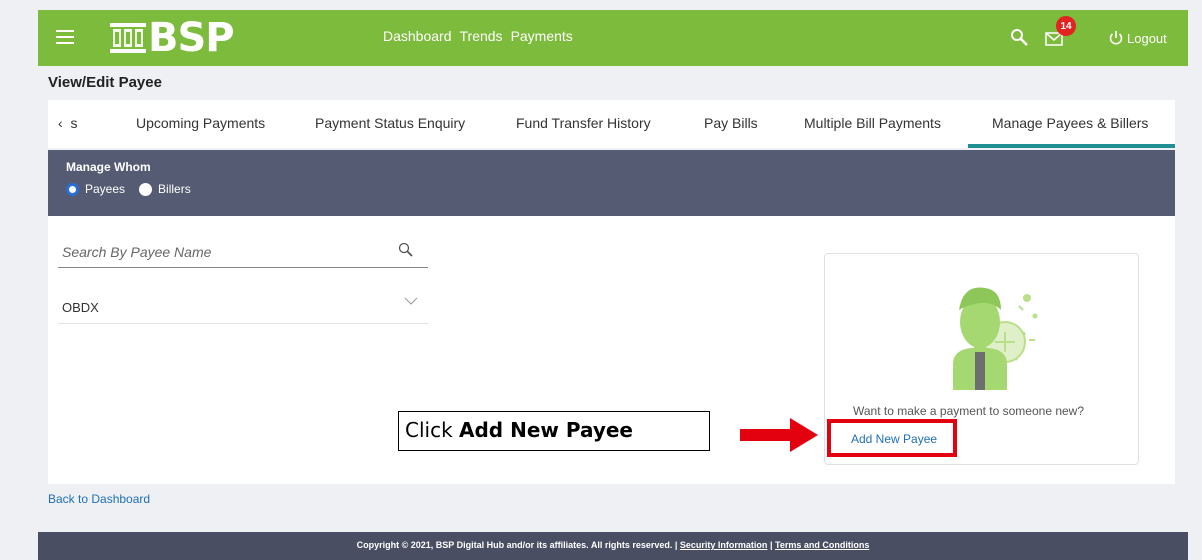 The image size is (1202, 560). Describe the element at coordinates (1116, 38) in the screenshot. I see `power-icon` at that location.